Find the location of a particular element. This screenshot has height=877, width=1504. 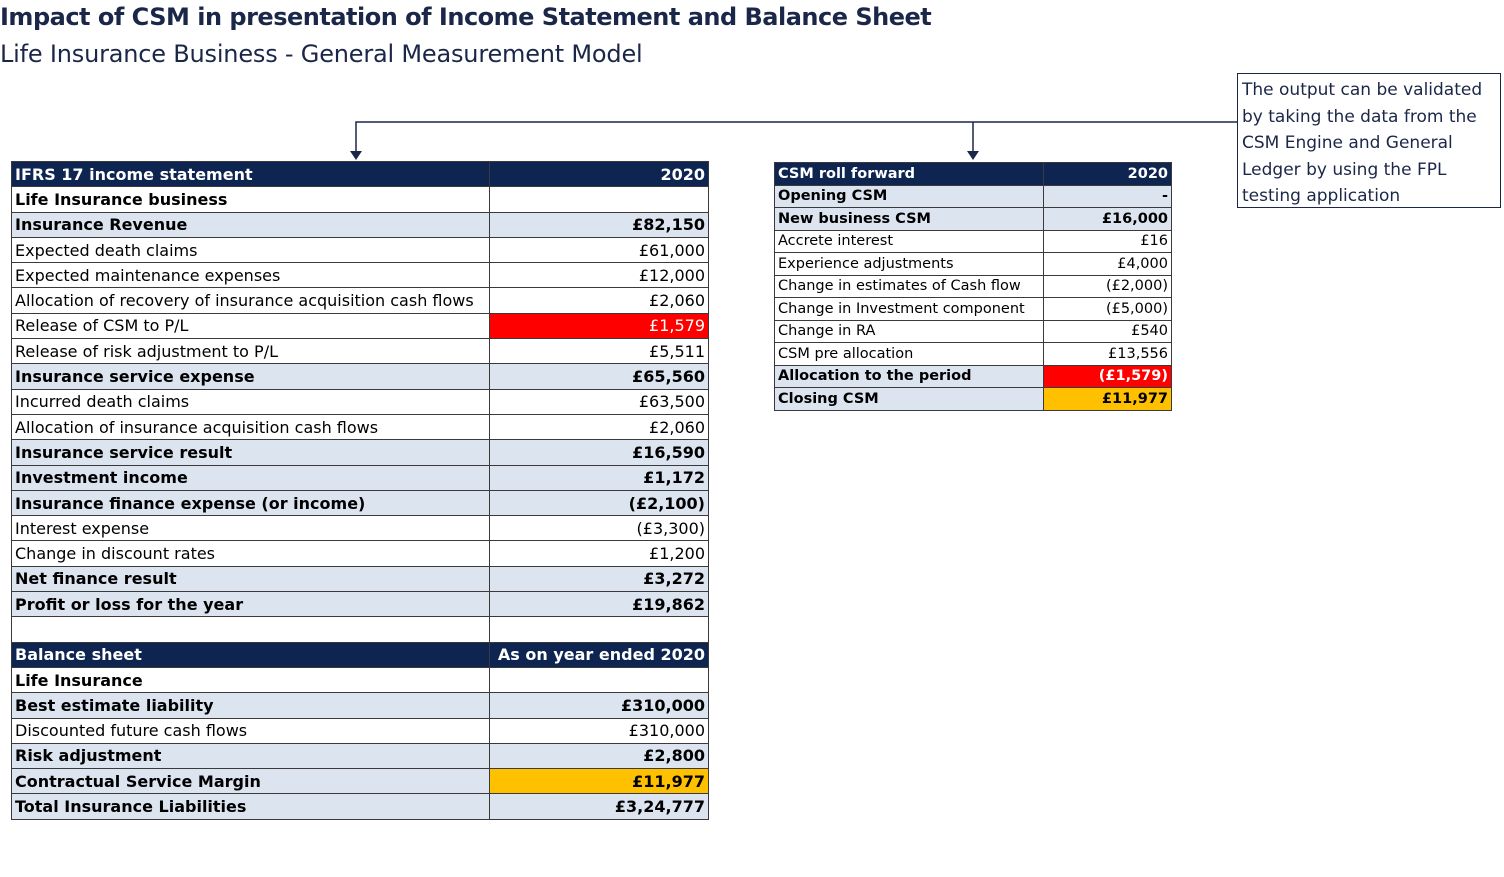

csm-roll-forward-row-label: Experience adjustments is located at coordinates (909, 264).